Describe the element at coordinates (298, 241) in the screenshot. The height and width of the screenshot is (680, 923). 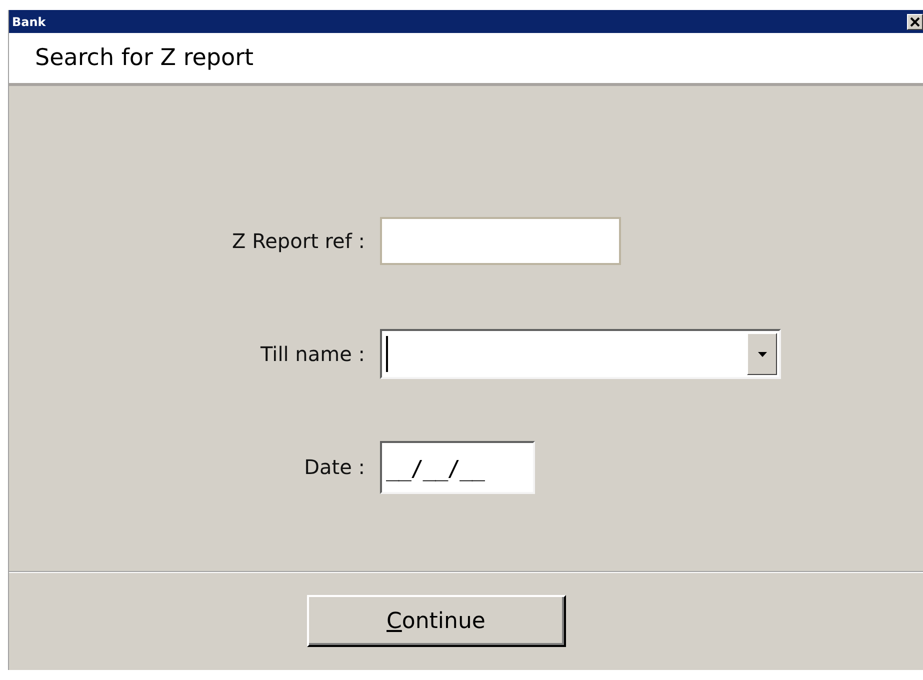
I see `field-label: Z Report ref :` at that location.